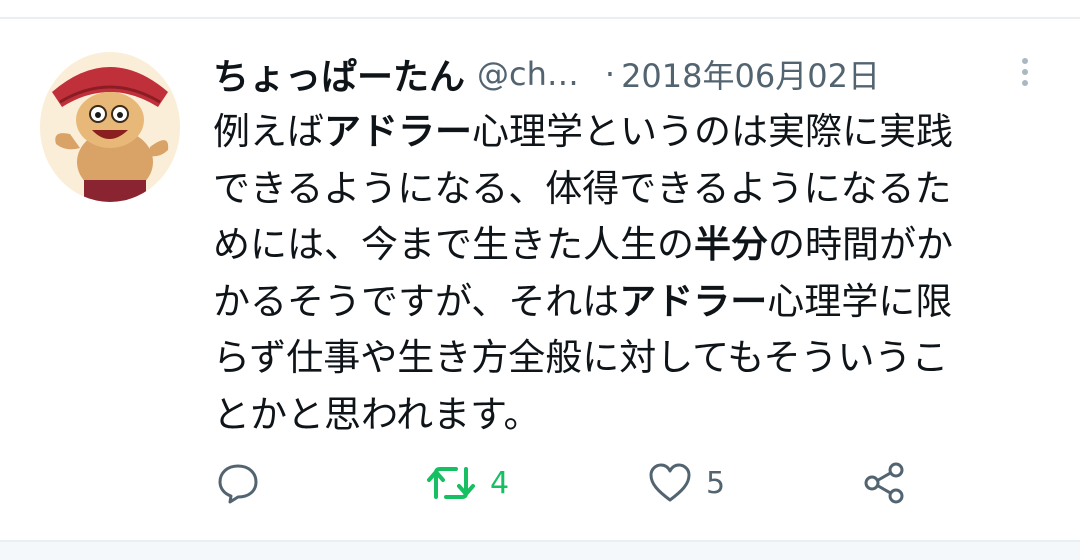 Image resolution: width=1080 pixels, height=560 pixels. What do you see at coordinates (670, 482) in the screenshot?
I see `heart-icon` at bounding box center [670, 482].